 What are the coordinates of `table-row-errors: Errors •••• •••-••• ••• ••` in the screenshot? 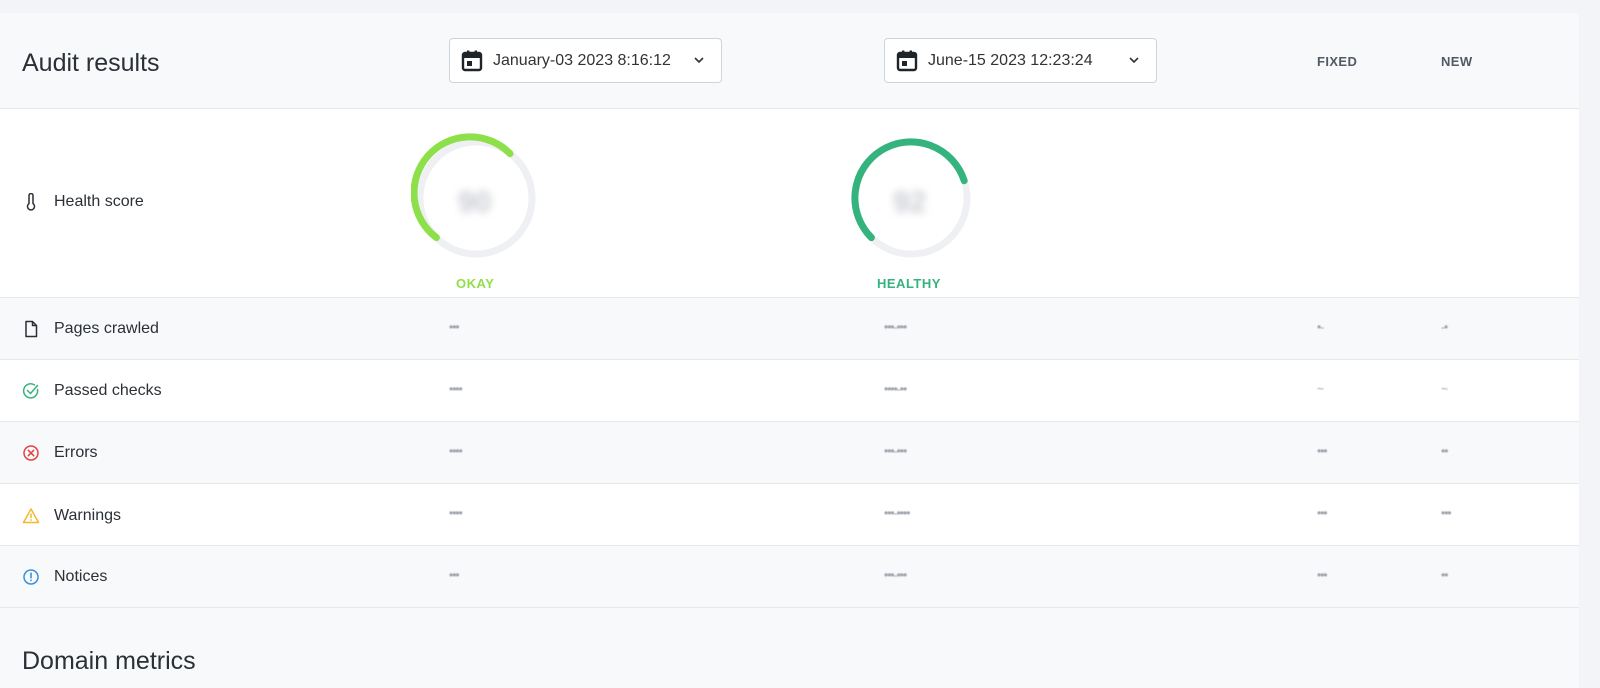 It's located at (789, 453).